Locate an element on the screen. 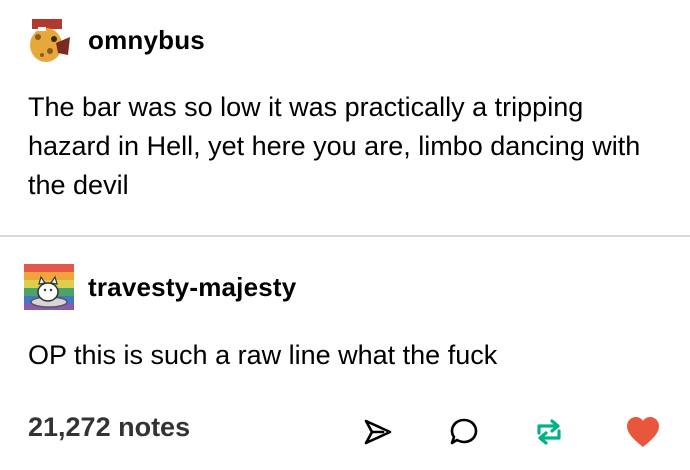  reblog-icon is located at coordinates (549, 432).